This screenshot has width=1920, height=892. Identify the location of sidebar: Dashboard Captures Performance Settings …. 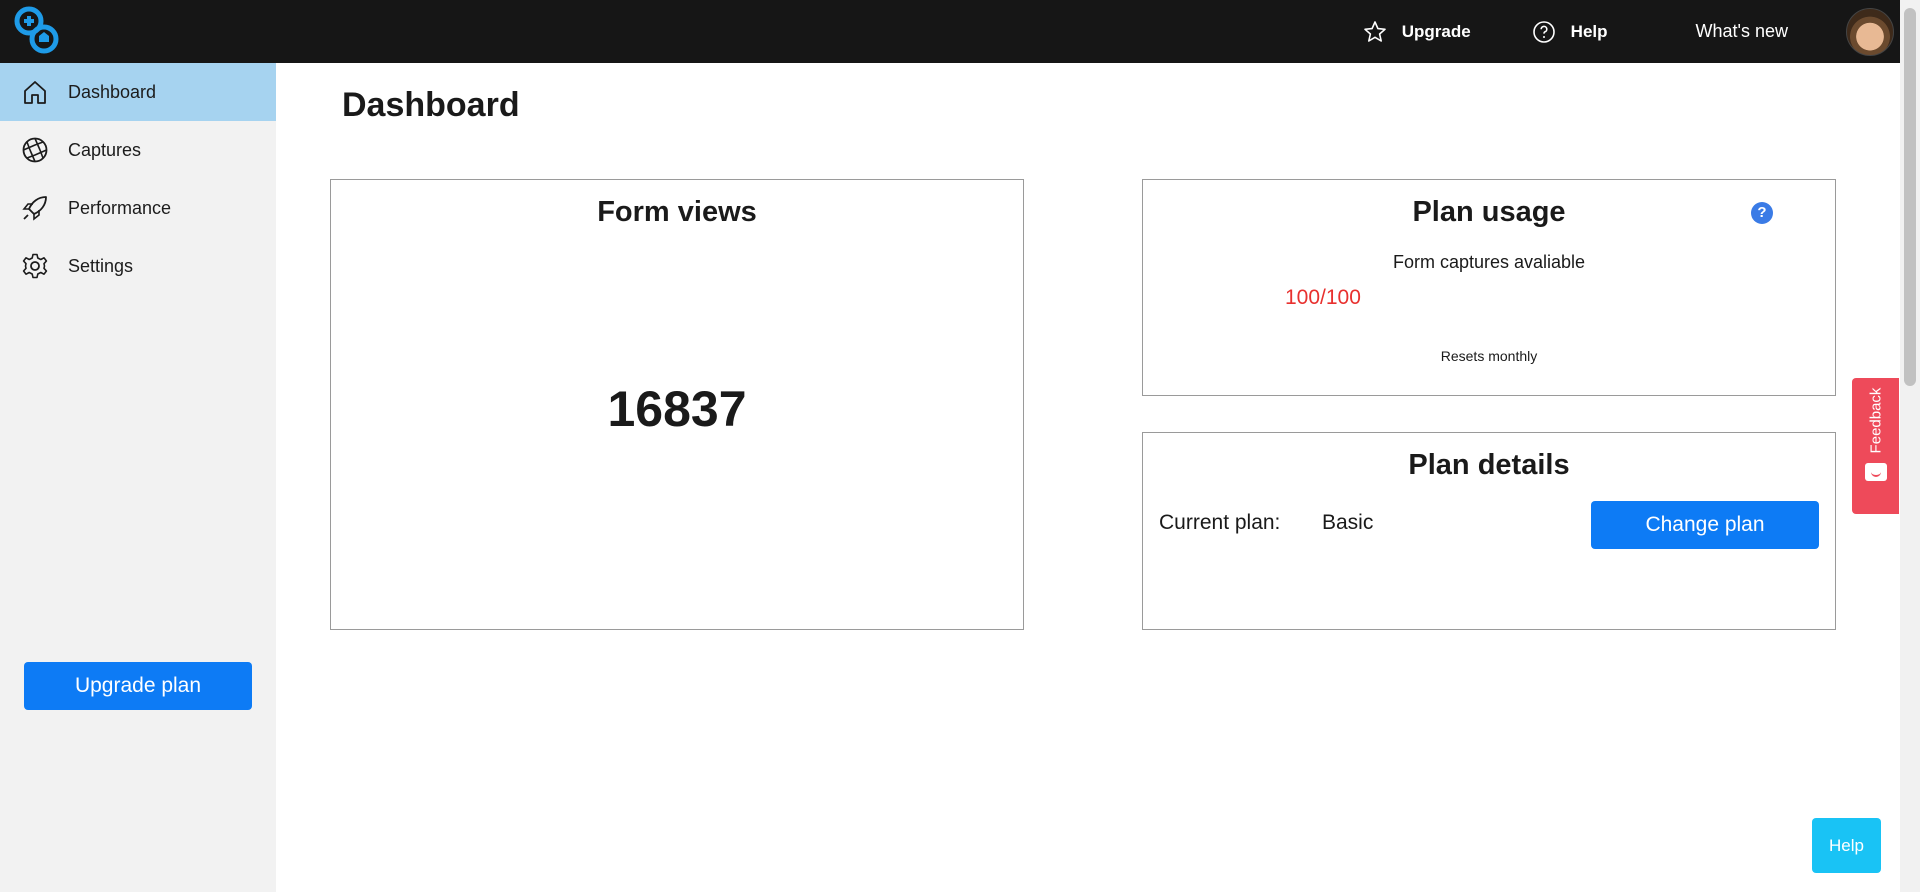
(138, 477).